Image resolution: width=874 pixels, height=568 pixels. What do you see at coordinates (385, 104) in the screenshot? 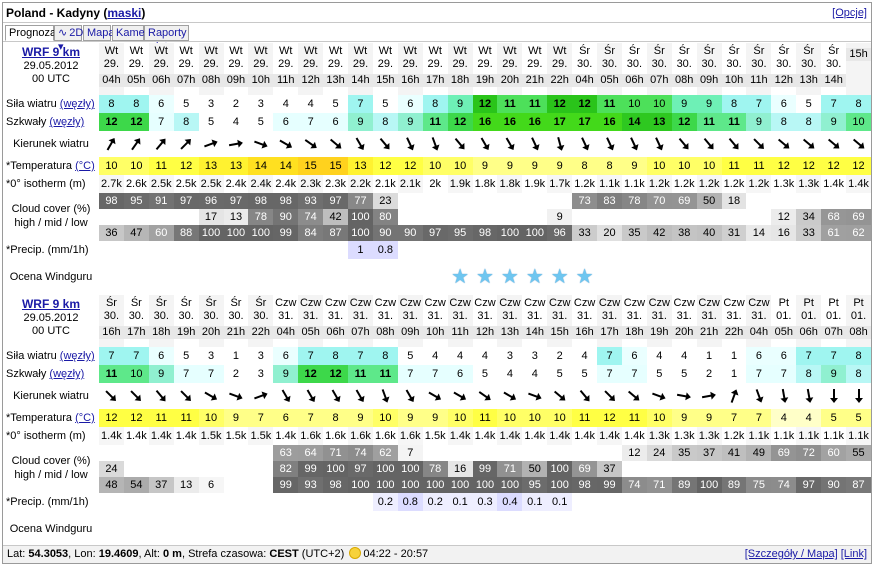
I see `wind-cell: 5` at bounding box center [385, 104].